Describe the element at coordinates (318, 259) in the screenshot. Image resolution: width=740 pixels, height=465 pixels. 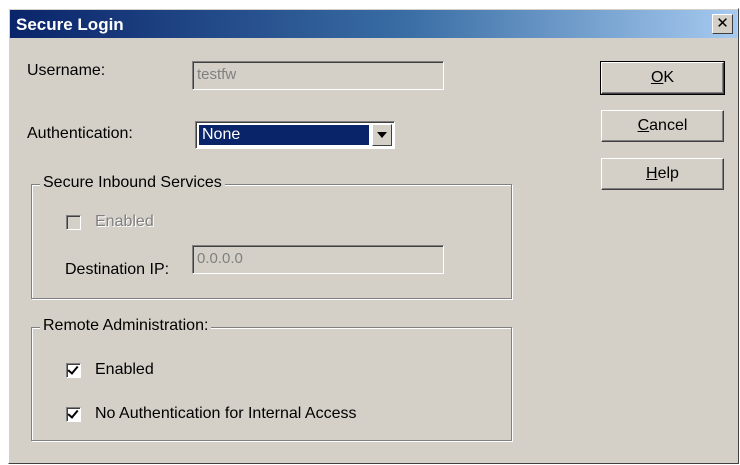
I see `destination-ip-field: 0.0.0.0` at that location.